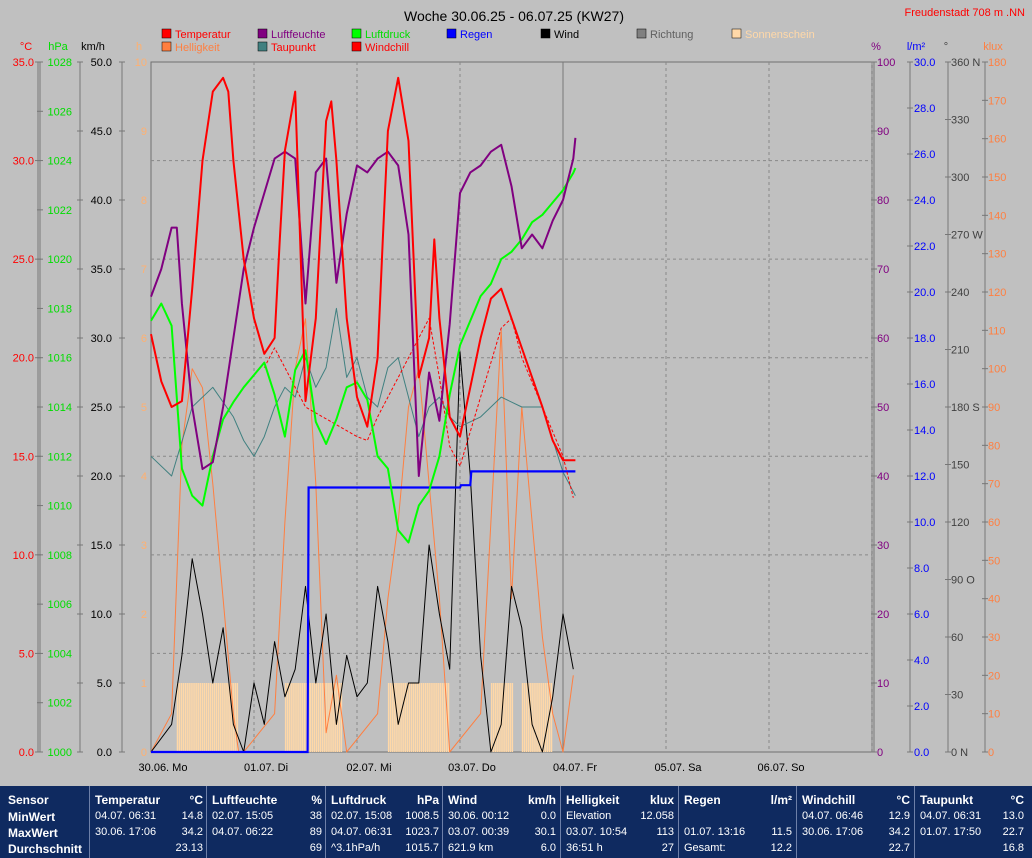 The width and height of the screenshot is (1032, 858). Describe the element at coordinates (924, 63) in the screenshot. I see `rain-tick-label: 30.0` at that location.